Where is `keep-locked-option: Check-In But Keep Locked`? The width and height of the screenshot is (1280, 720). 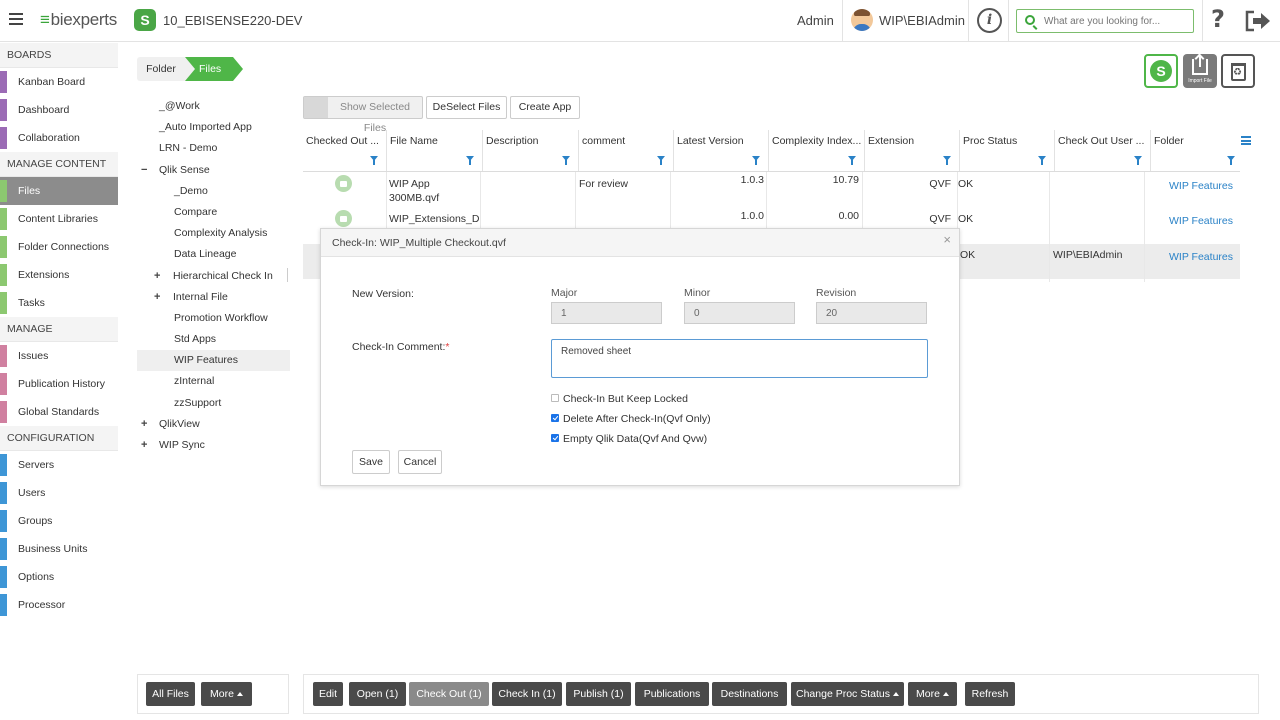
keep-locked-option: Check-In But Keep Locked is located at coordinates (619, 399).